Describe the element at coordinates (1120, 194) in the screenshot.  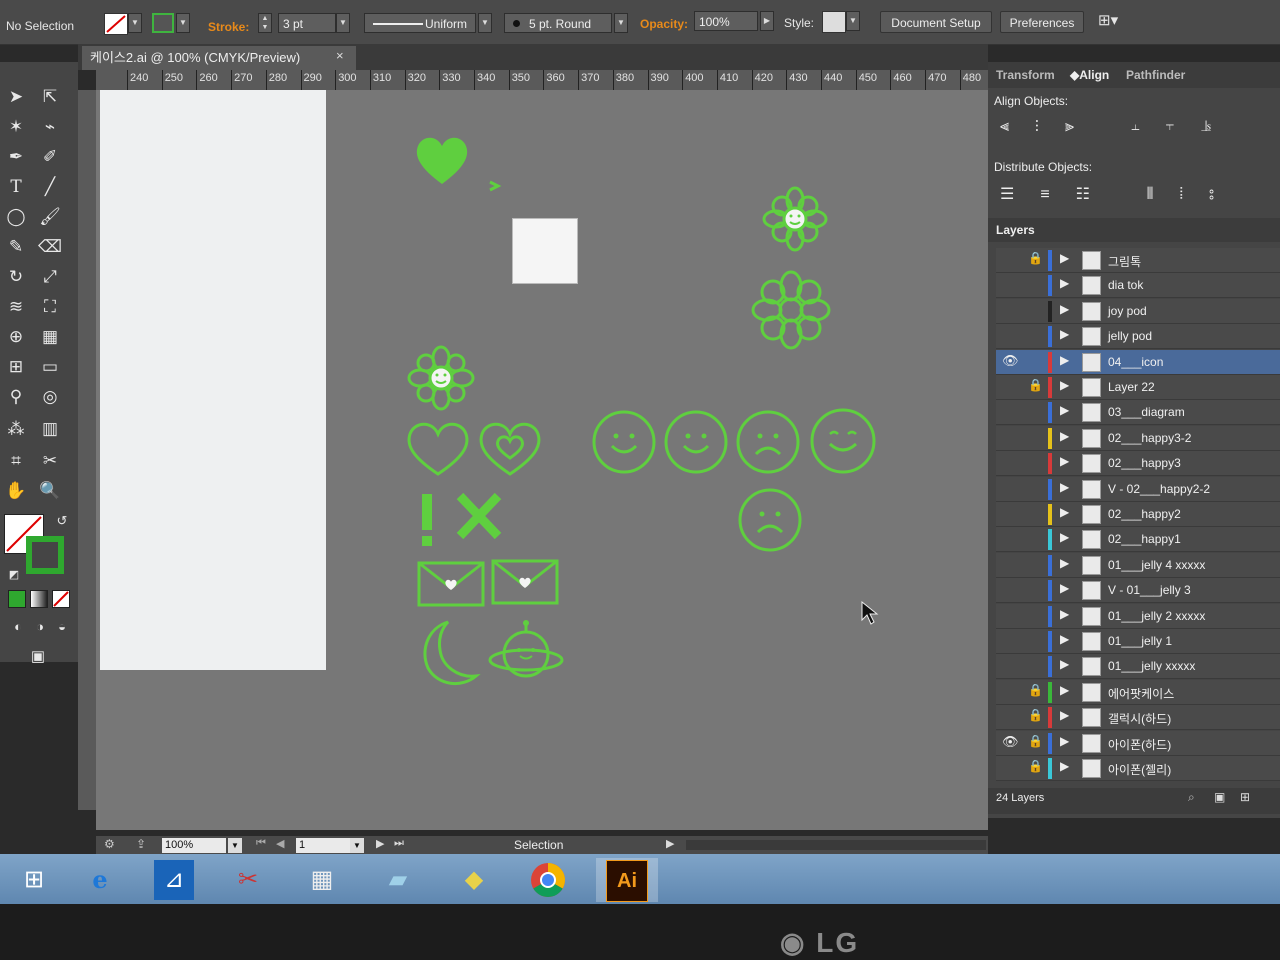
I see `distribute-object-buttons: ☰≡☷ ⦀⦙⦂` at that location.